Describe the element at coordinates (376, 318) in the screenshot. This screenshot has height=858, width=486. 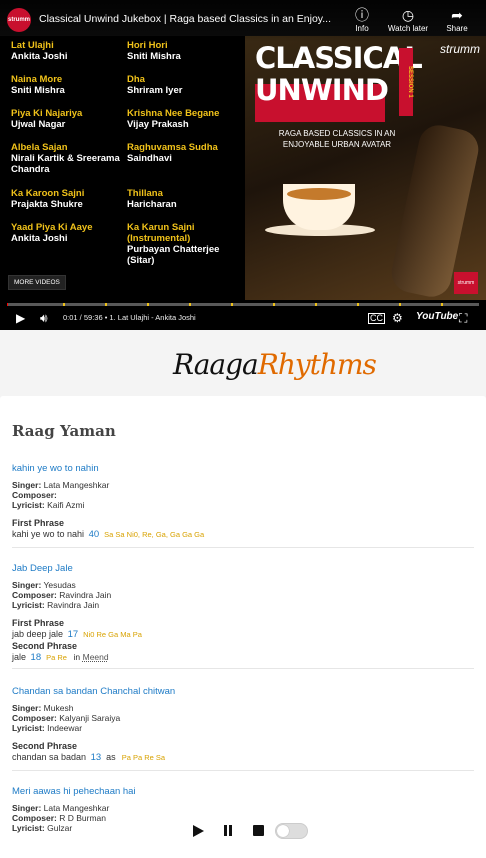
I see `cc-icon: CC` at that location.